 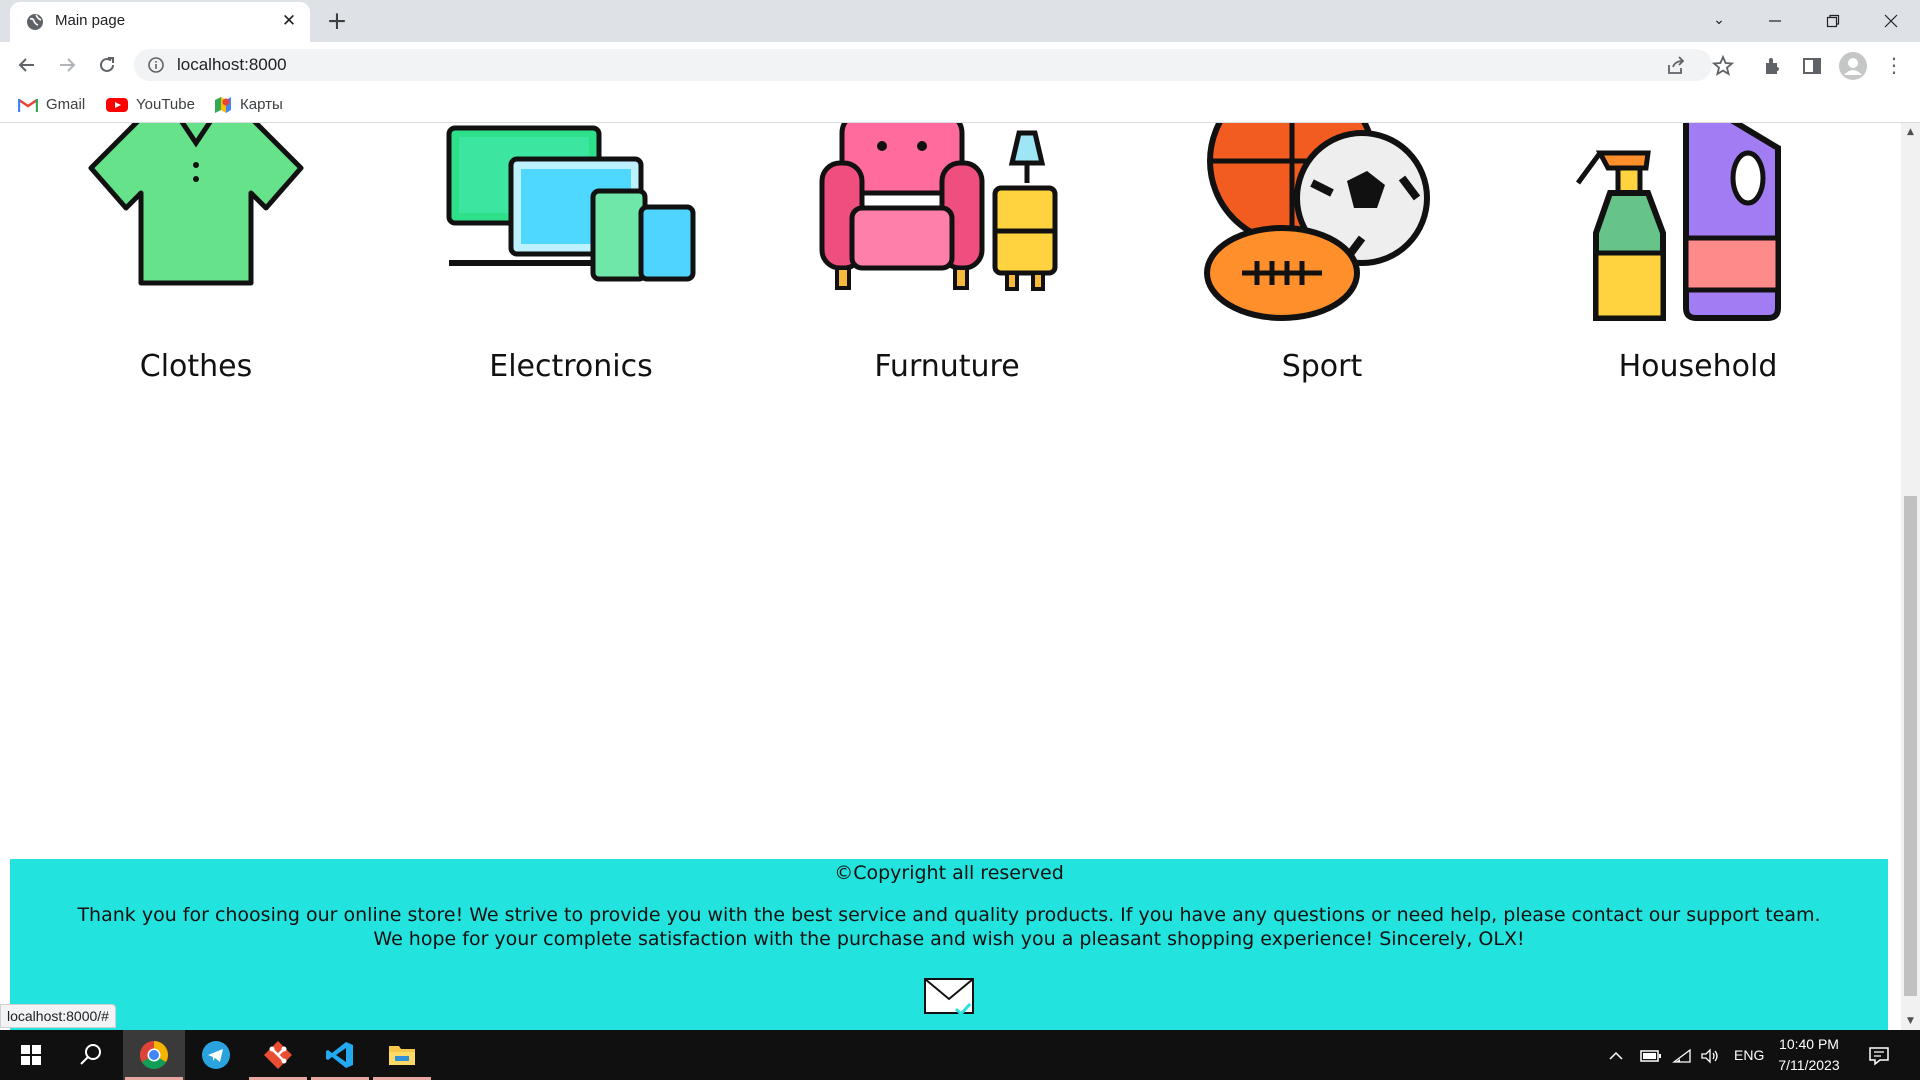 I want to click on category-electronics: Electronics, so click(x=571, y=268).